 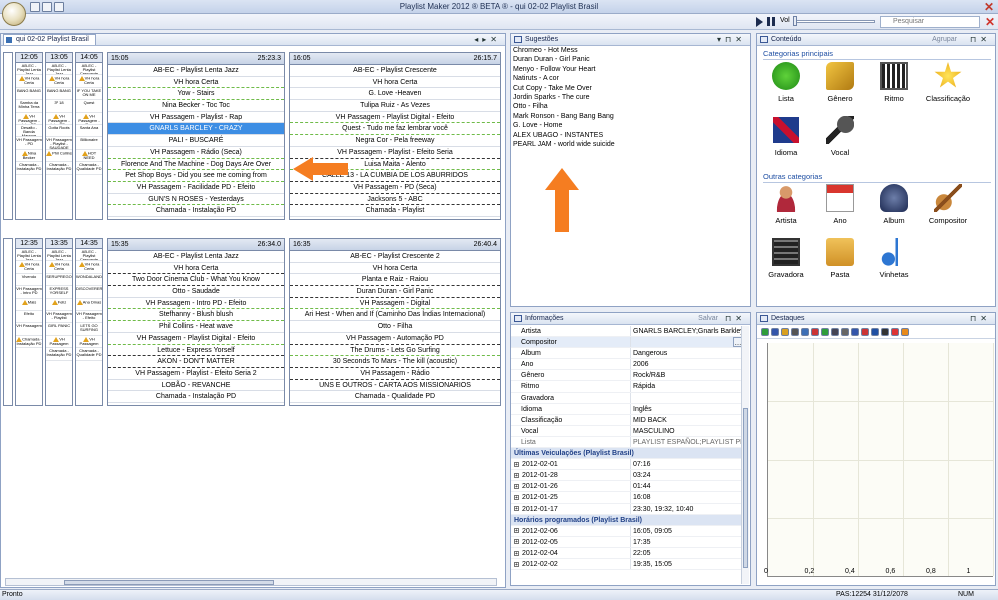 What do you see at coordinates (395, 304) in the screenshot?
I see `schedule-item: VH Passagem - Digital` at bounding box center [395, 304].